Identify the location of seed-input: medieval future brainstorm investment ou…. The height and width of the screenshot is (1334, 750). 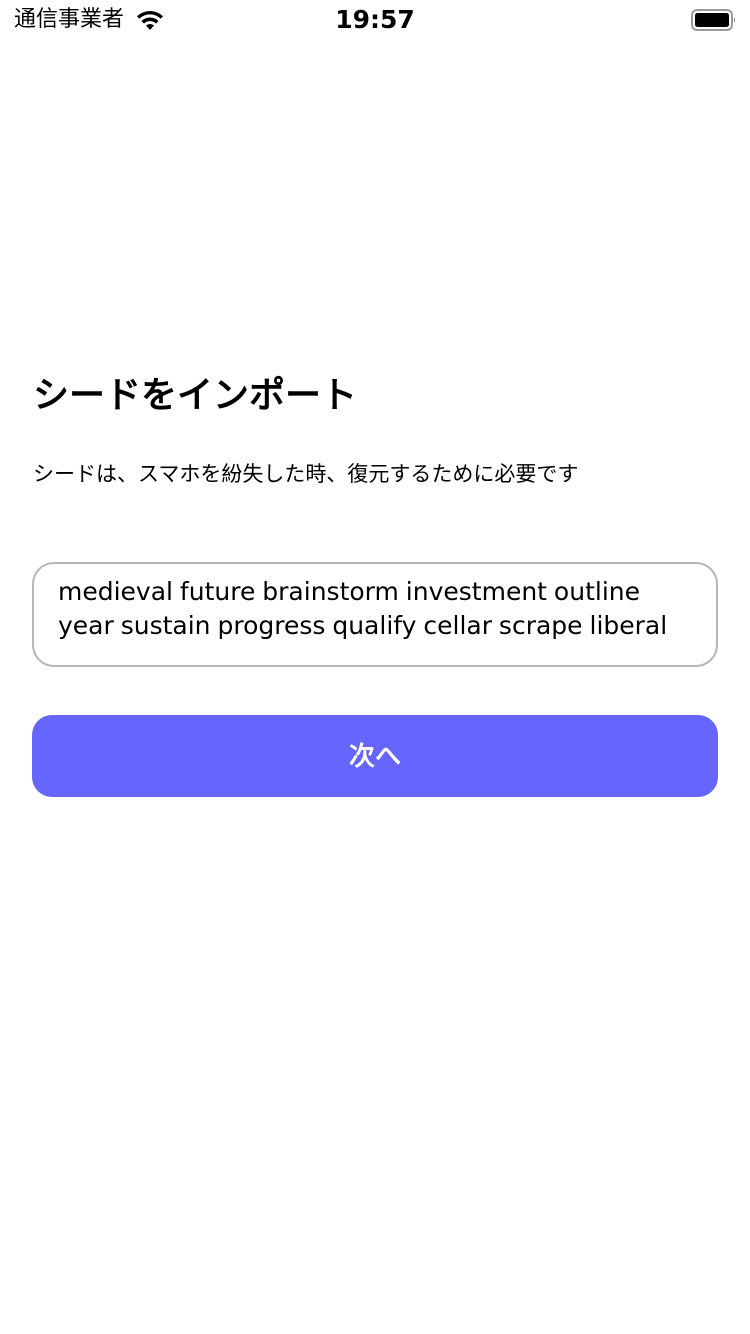
(375, 614).